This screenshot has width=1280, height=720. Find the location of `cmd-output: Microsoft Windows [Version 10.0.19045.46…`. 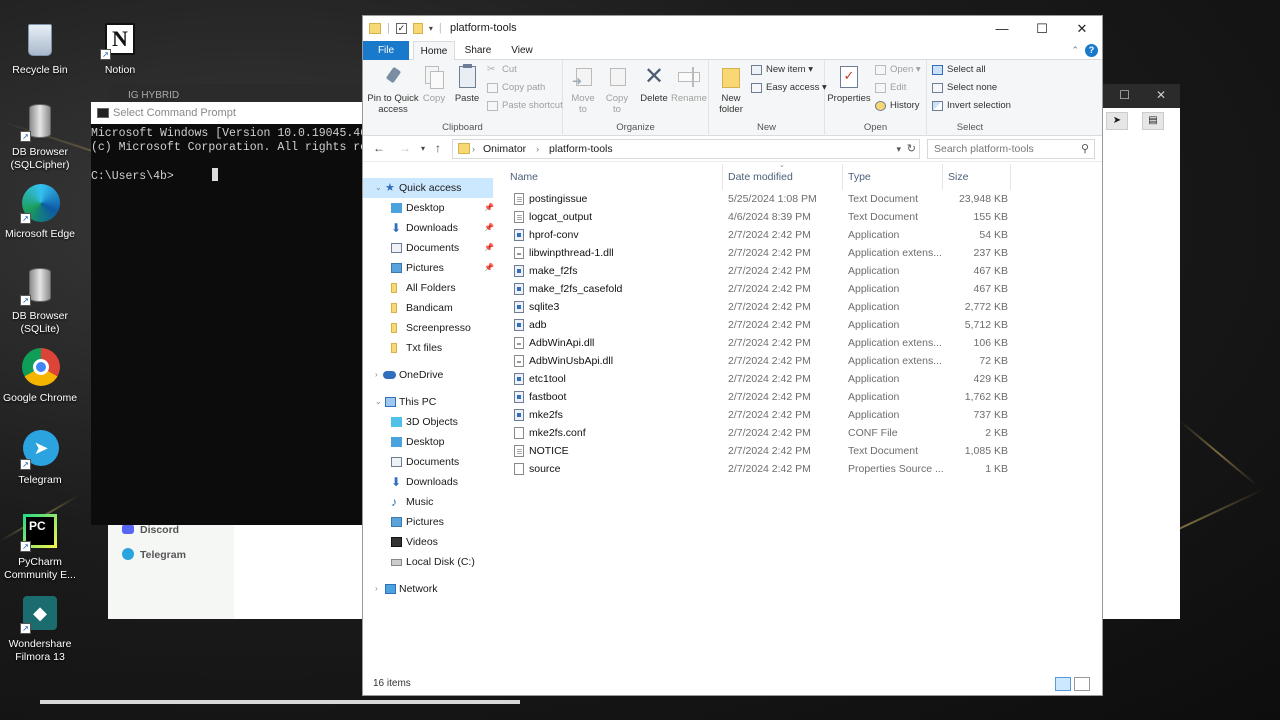

cmd-output: Microsoft Windows [Version 10.0.19045.46… is located at coordinates (227, 153).